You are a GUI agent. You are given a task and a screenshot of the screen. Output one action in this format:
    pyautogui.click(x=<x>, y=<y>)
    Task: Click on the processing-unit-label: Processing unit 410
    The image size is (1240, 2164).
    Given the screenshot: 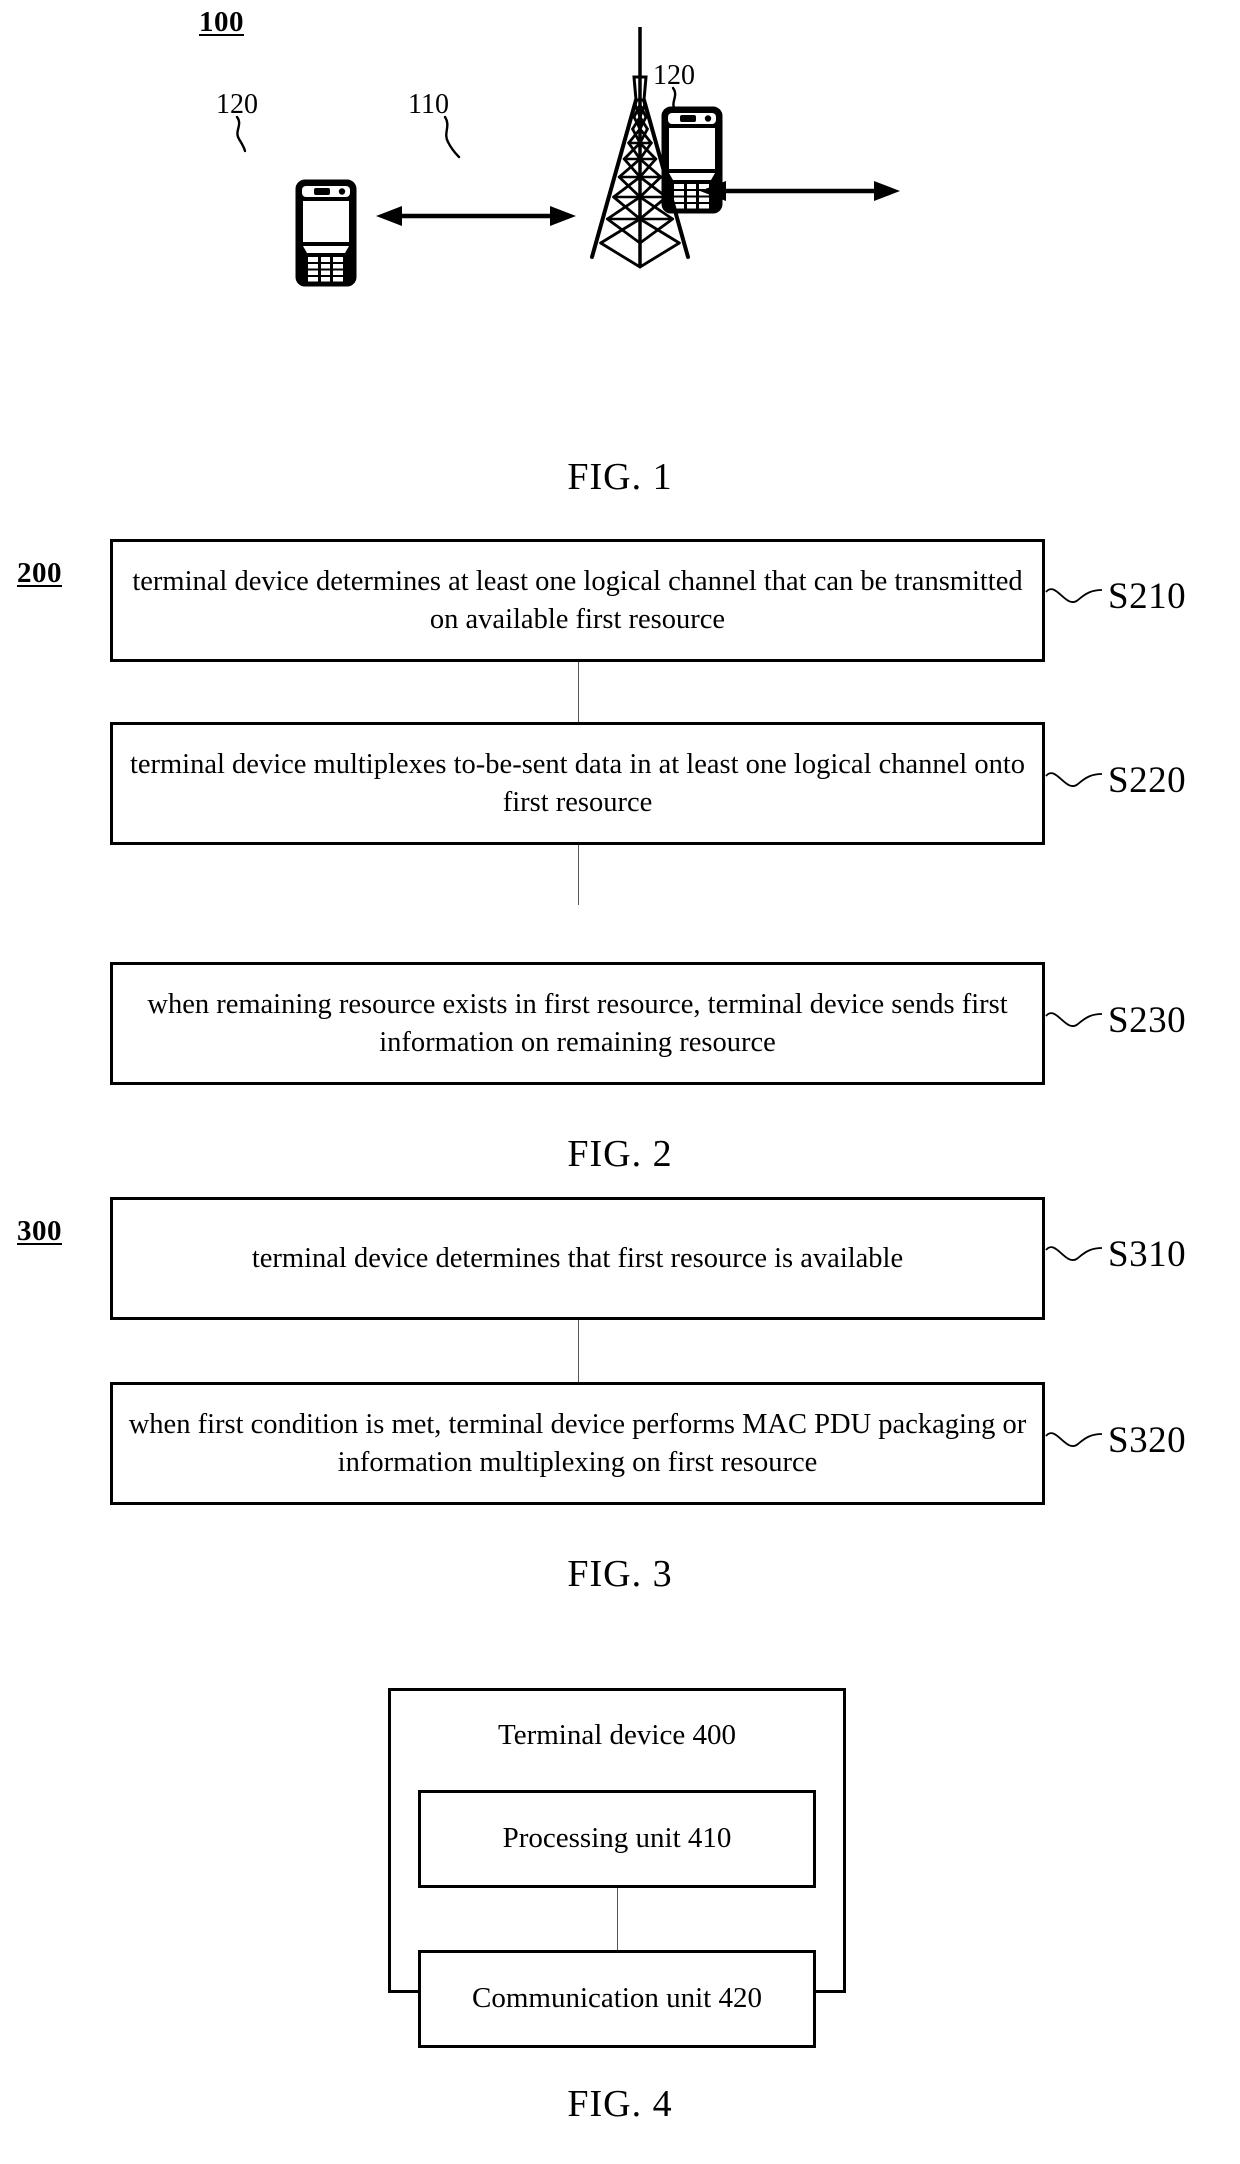 What is the action you would take?
    pyautogui.click(x=617, y=1838)
    